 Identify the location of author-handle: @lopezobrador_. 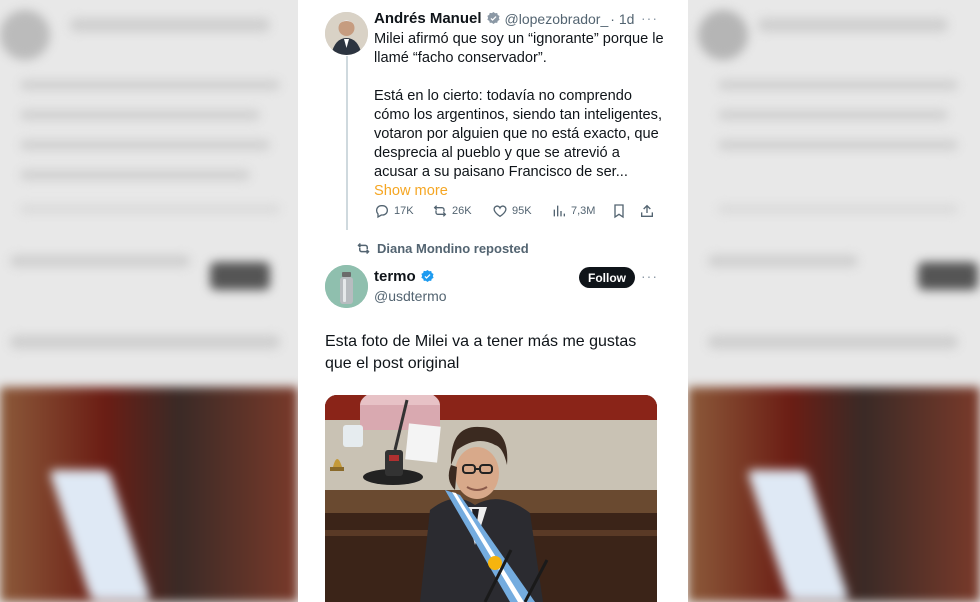
(557, 19).